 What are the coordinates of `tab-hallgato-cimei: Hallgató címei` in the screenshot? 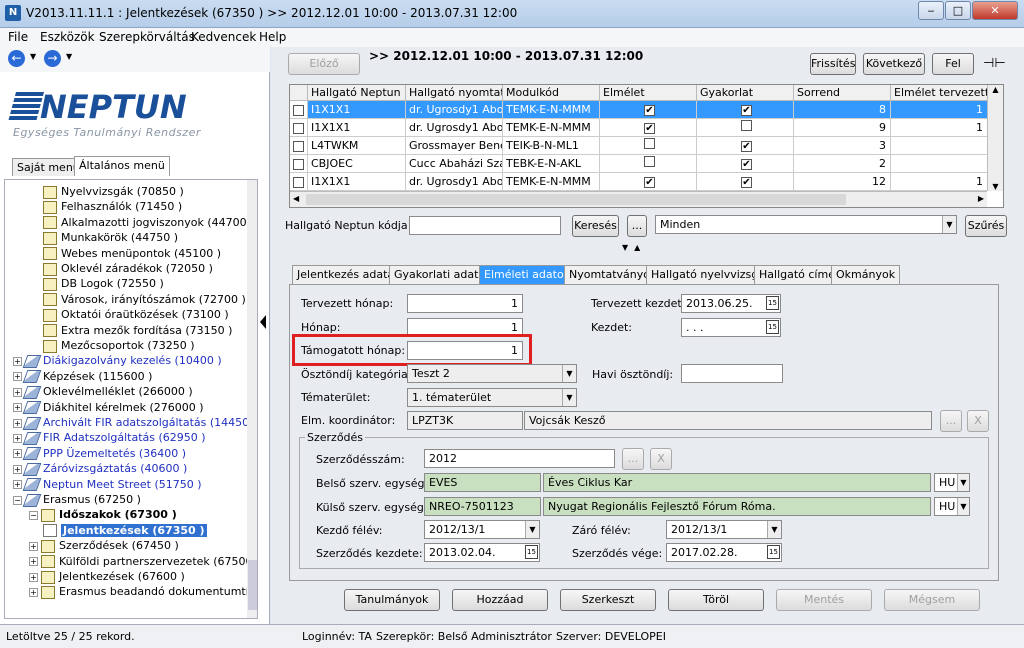 It's located at (799, 274).